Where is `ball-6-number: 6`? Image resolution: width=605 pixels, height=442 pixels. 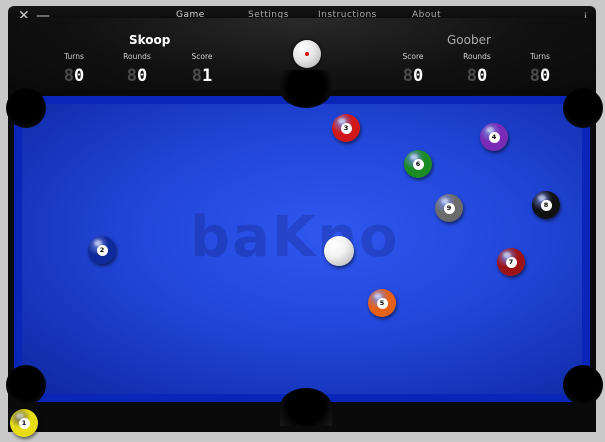
ball-6-number: 6 is located at coordinates (418, 164).